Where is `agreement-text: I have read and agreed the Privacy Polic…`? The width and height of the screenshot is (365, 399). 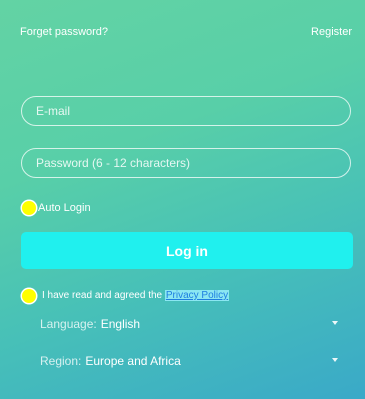 agreement-text: I have read and agreed the Privacy Polic… is located at coordinates (136, 295).